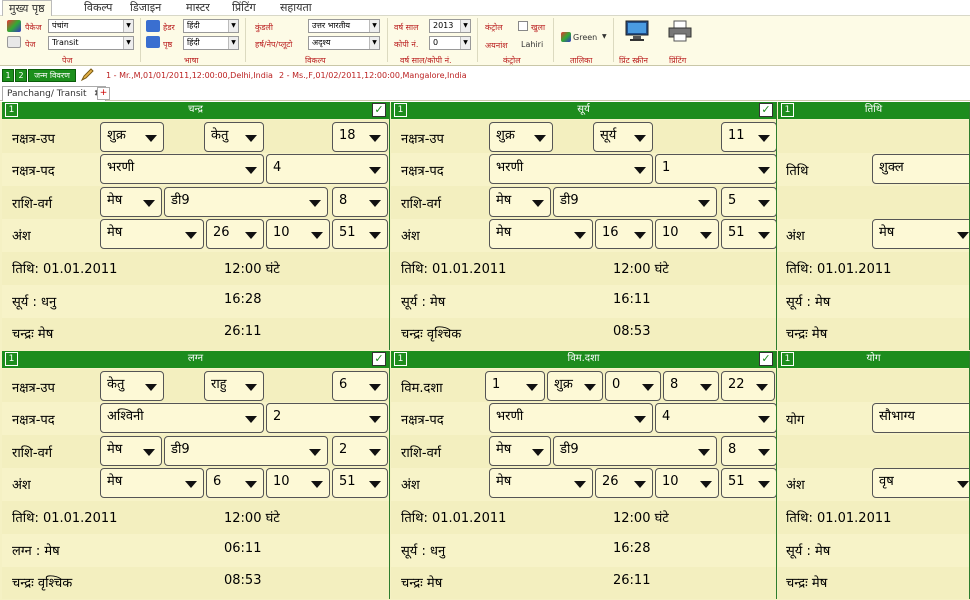 Image resolution: width=970 pixels, height=600 pixels. Describe the element at coordinates (360, 451) in the screenshot. I see `varga-number-select: 2` at that location.